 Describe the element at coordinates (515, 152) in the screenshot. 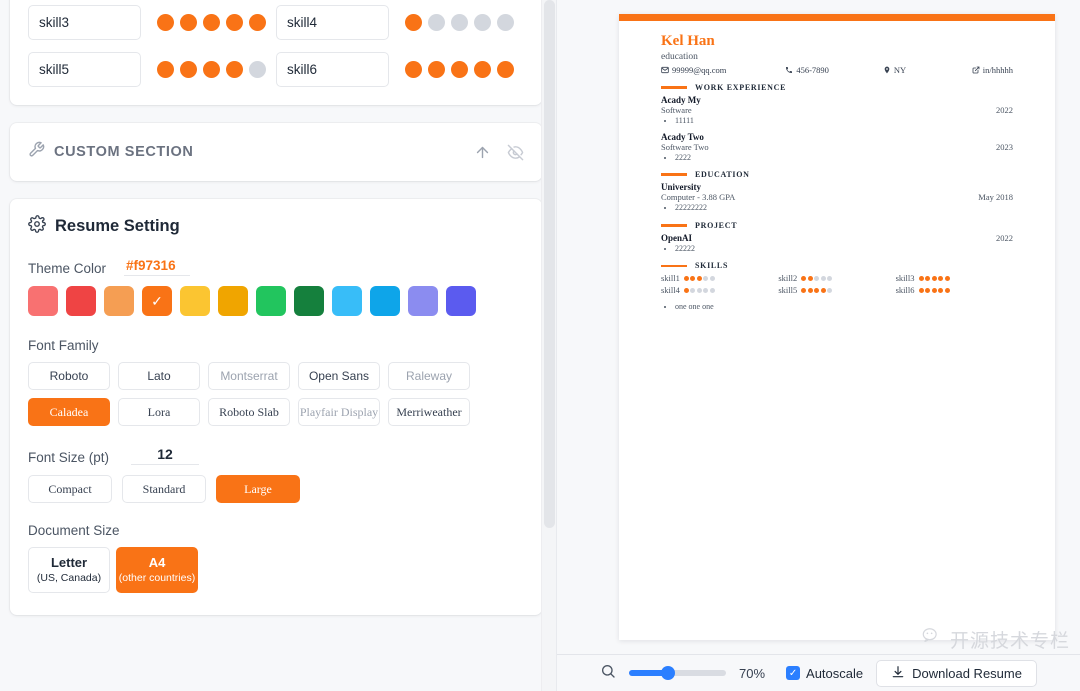

I see `eye-off-icon` at that location.